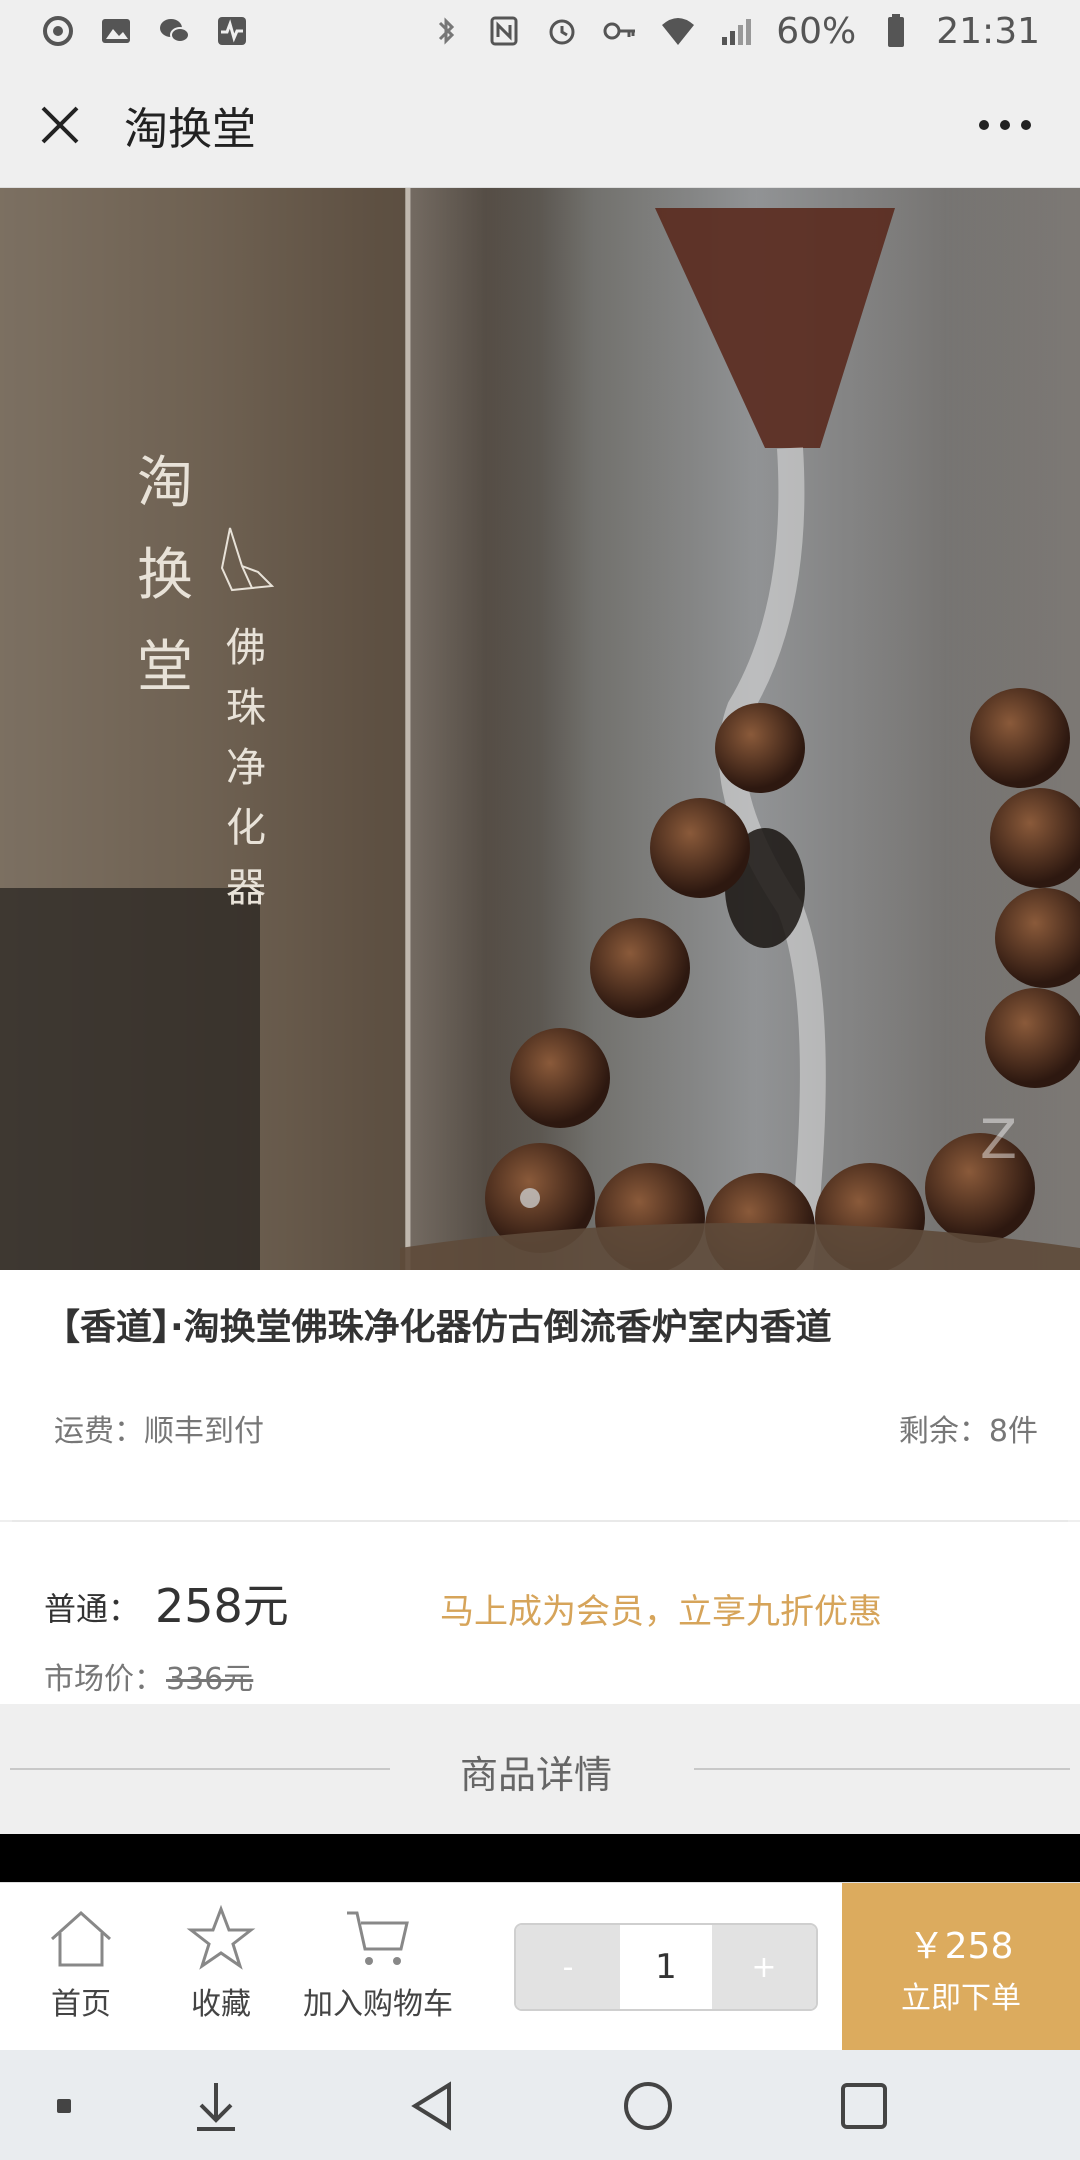 This screenshot has width=1080, height=2160. I want to click on details-section-header: 商品详情, so click(540, 1769).